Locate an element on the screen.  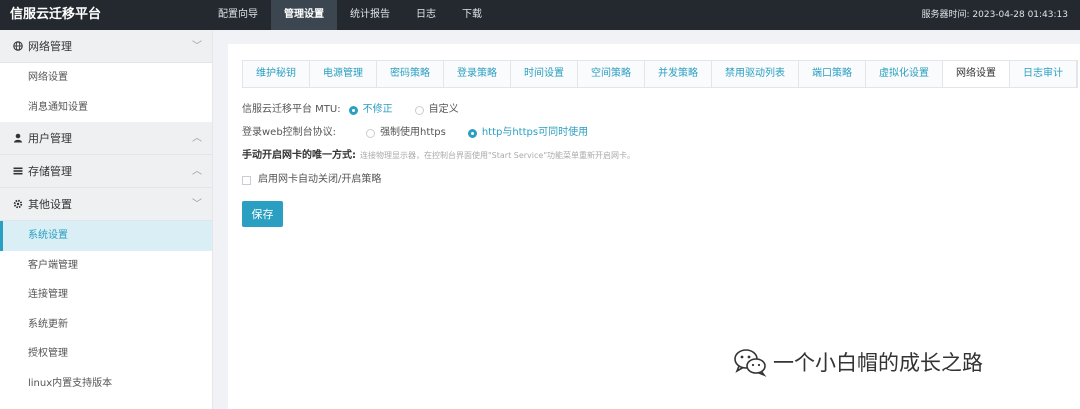
mtu-row: 信服云迁移平台 MTU: 不修正 自定义 is located at coordinates (361, 110).